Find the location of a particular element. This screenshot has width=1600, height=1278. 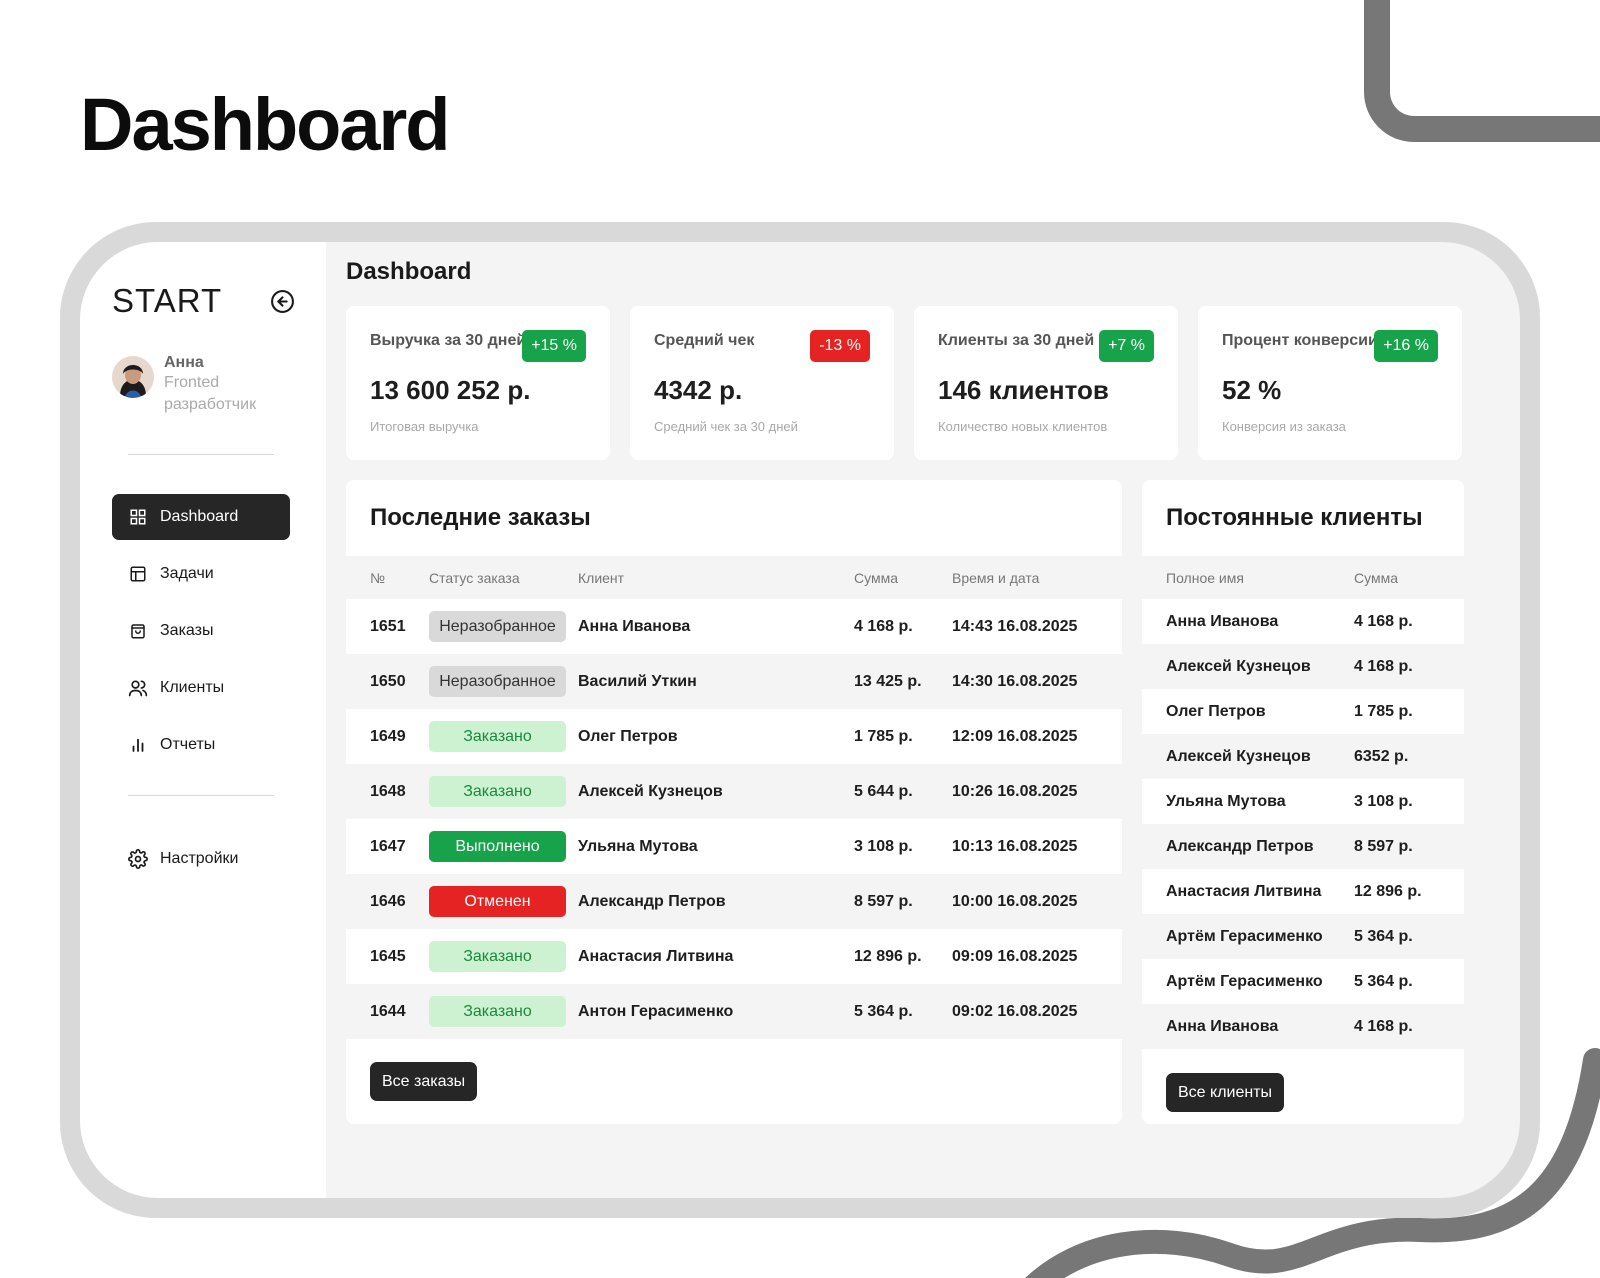

kpi-value: 52 % is located at coordinates (1252, 390).